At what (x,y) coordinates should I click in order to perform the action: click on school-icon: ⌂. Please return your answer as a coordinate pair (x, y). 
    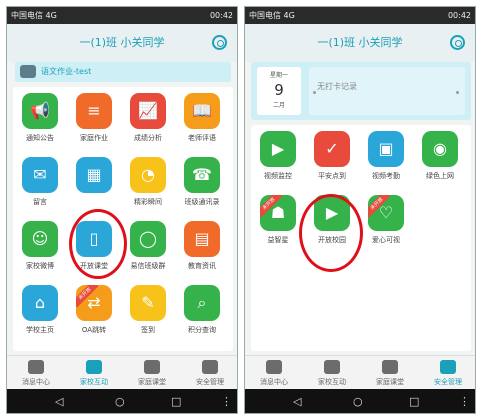
    Looking at the image, I should click on (40, 303).